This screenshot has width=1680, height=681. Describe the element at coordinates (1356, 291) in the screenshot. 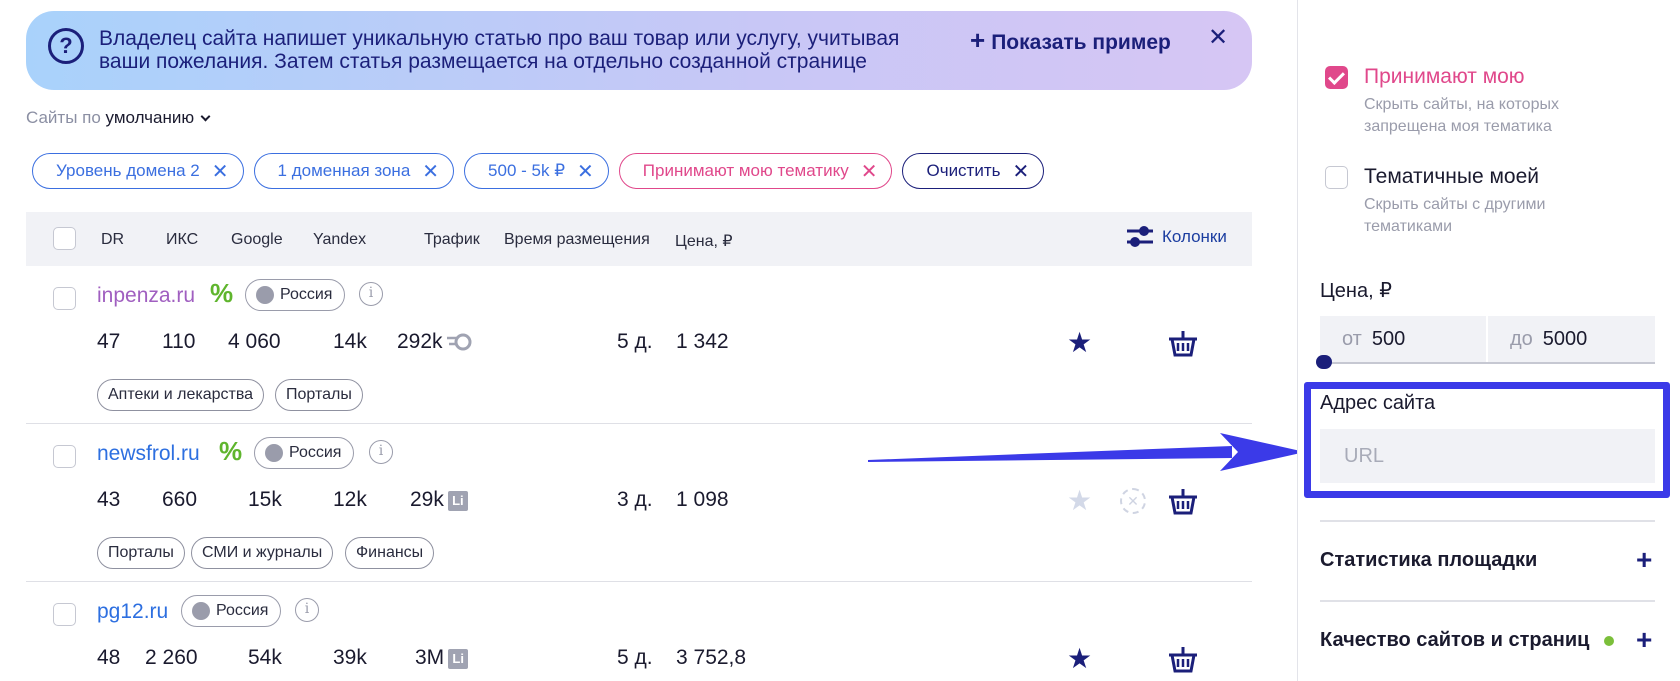

I see `price-label: Цена, ₽` at that location.